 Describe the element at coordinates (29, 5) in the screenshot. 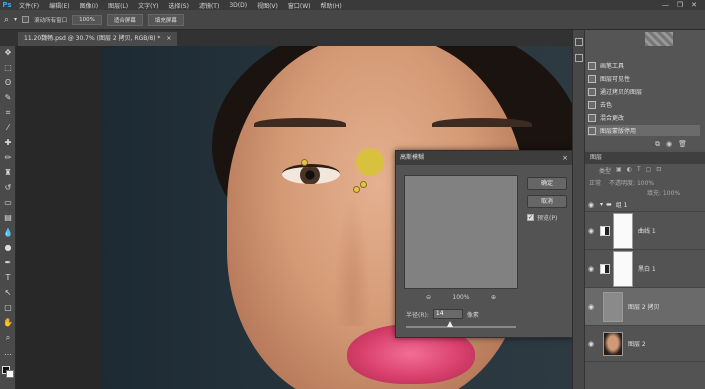

I see `menu-file: 文件(F)` at that location.